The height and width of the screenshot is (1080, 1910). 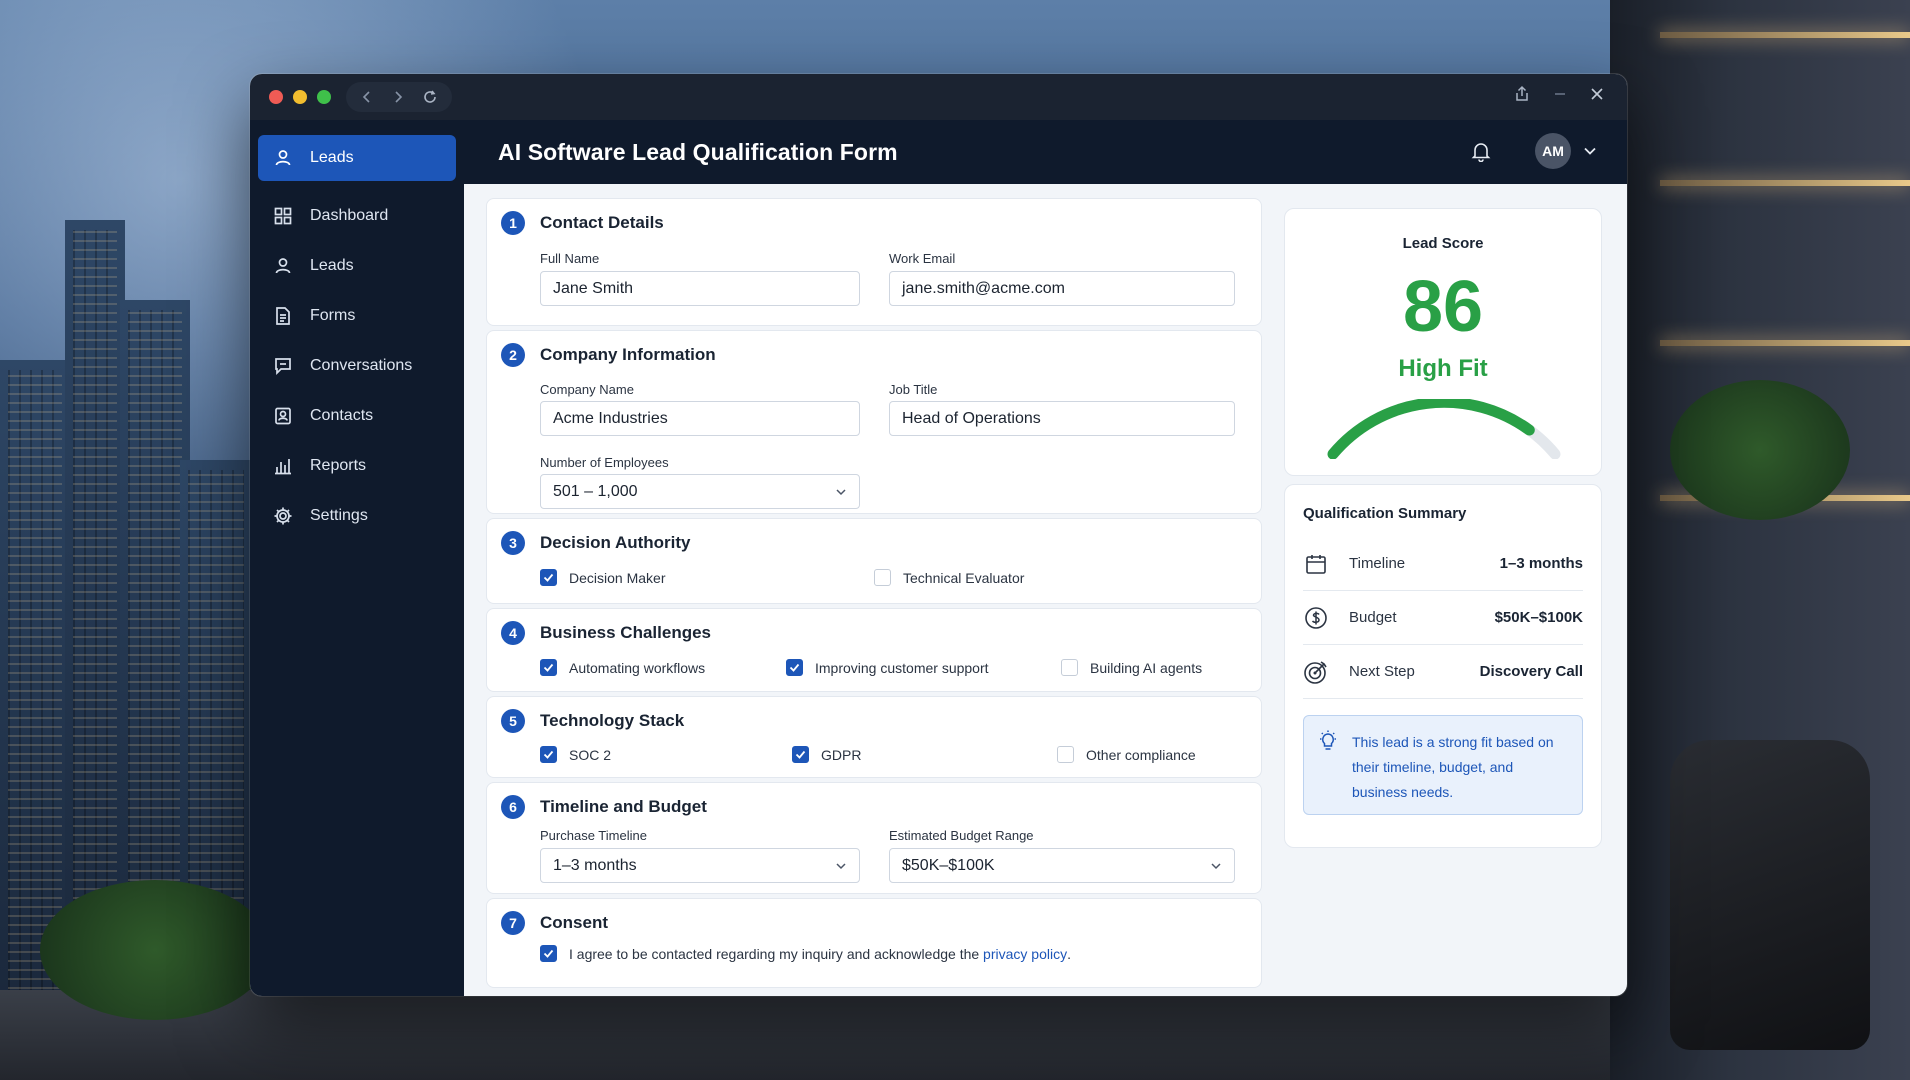 I want to click on section-header: 1 Contact Details, so click(x=582, y=223).